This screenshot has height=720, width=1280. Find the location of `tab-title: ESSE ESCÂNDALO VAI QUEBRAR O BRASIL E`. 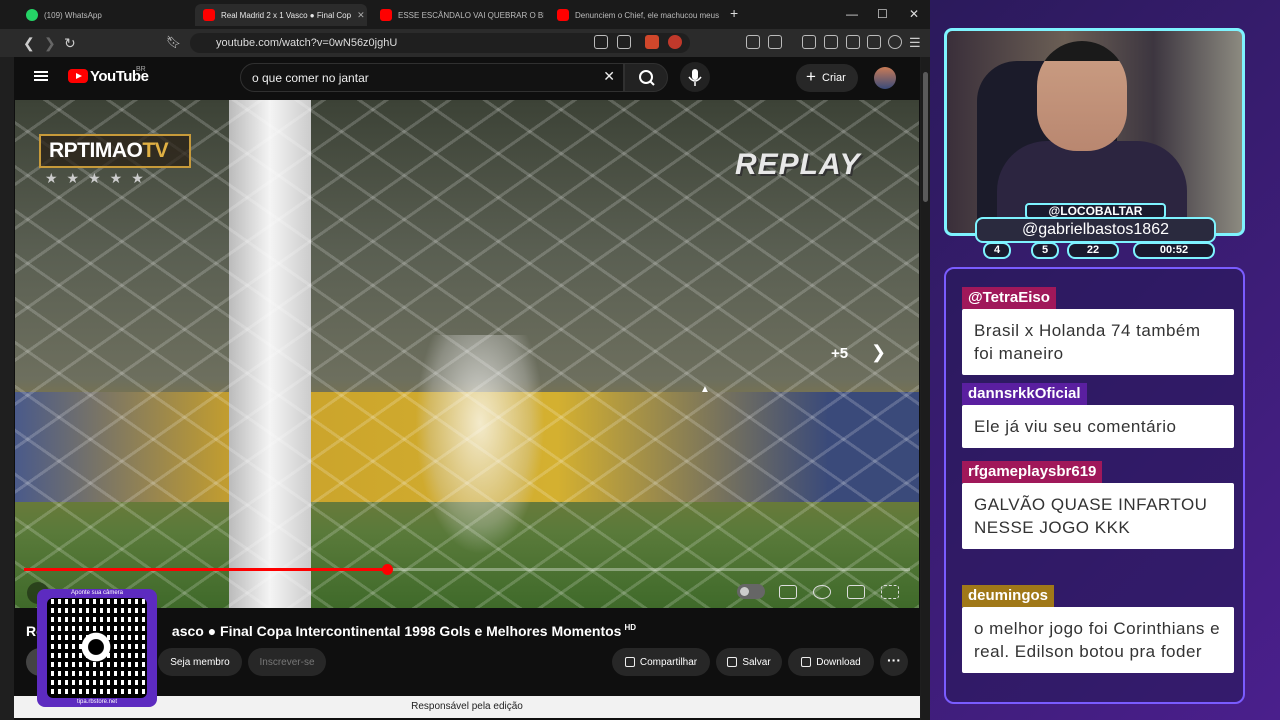

tab-title: ESSE ESCÂNDALO VAI QUEBRAR O BRASIL E is located at coordinates (471, 15).